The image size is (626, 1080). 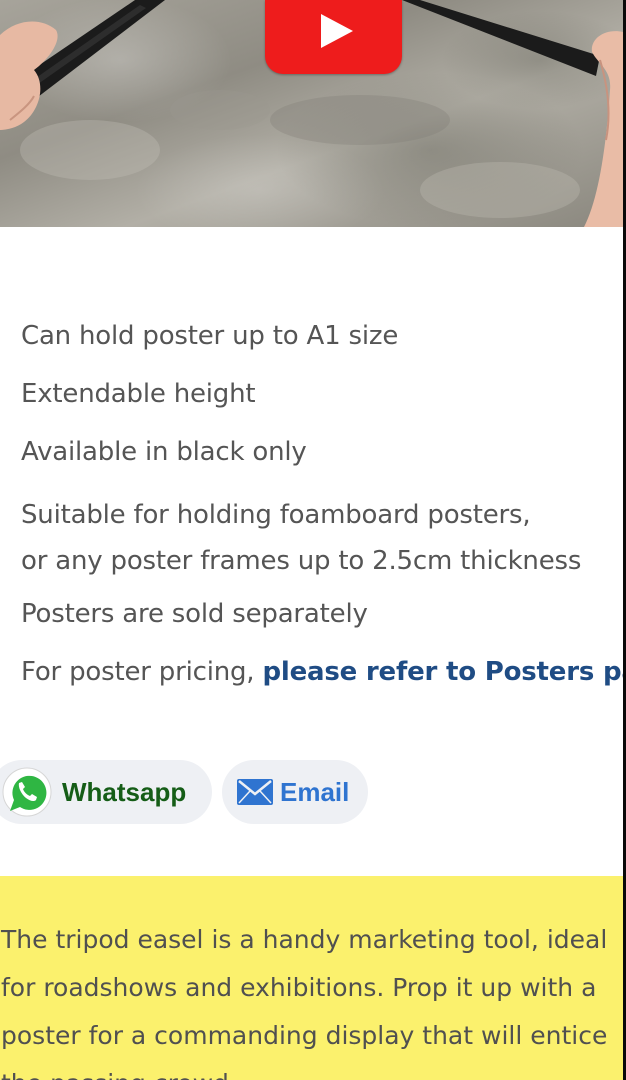 What do you see at coordinates (27, 792) in the screenshot?
I see `whatsapp-icon` at bounding box center [27, 792].